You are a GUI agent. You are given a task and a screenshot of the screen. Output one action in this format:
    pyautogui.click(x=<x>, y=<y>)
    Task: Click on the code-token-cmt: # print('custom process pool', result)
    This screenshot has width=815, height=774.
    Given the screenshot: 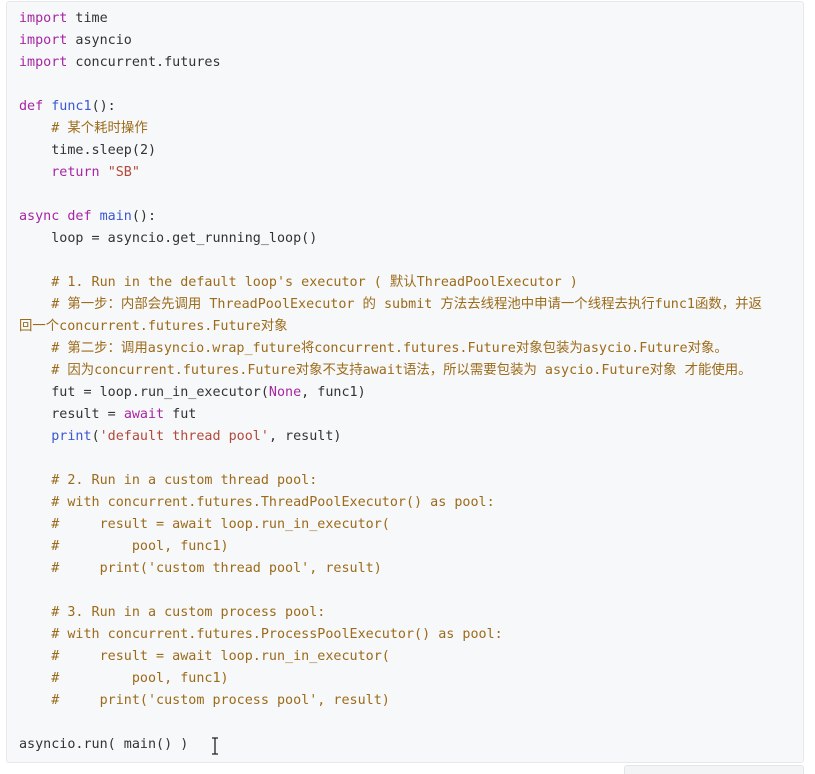 What is the action you would take?
    pyautogui.click(x=220, y=700)
    